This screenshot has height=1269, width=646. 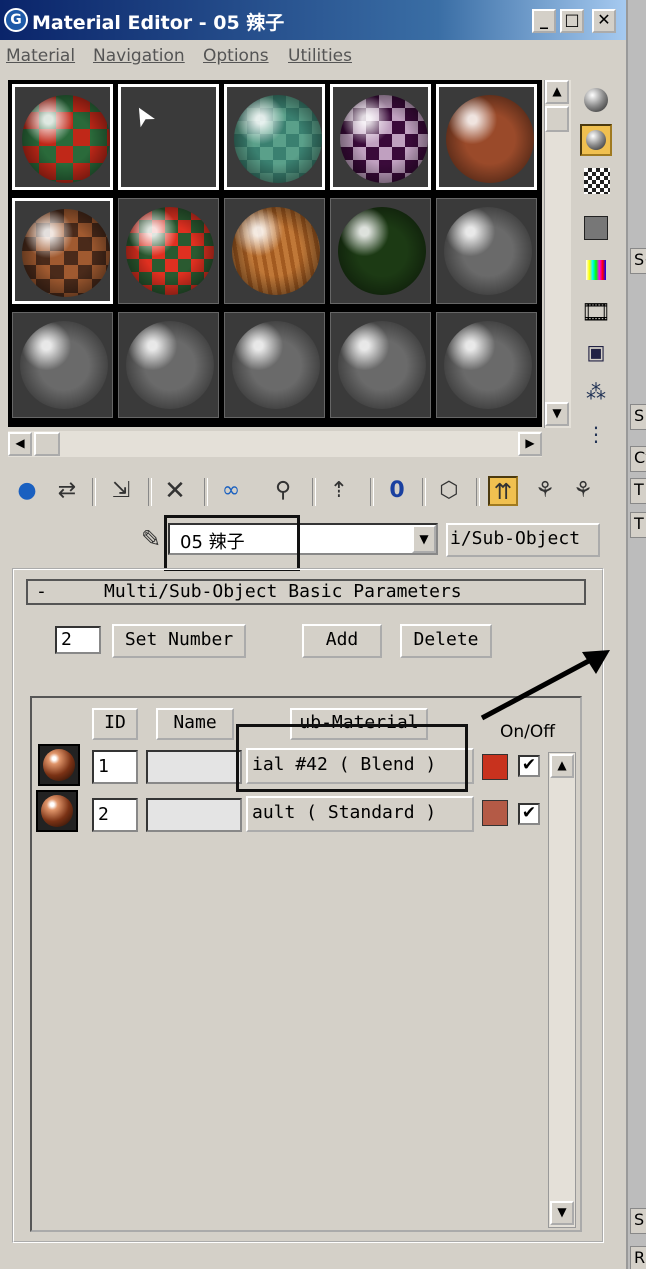 I want to click on background-icon, so click(x=597, y=181).